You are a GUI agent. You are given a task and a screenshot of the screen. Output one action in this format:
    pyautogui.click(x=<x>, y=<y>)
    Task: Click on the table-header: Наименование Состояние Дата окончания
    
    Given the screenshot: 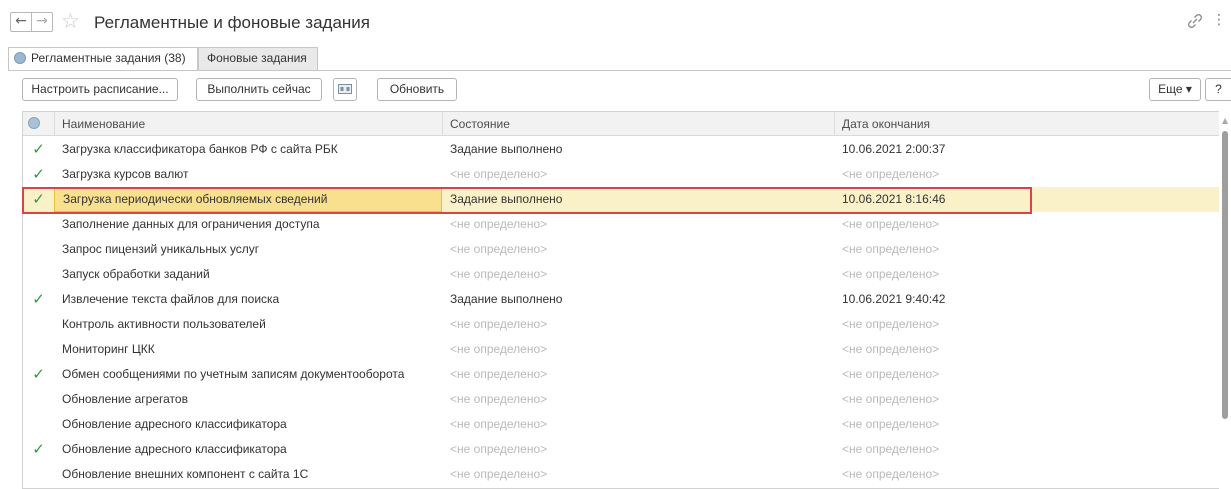 What is the action you would take?
    pyautogui.click(x=627, y=124)
    